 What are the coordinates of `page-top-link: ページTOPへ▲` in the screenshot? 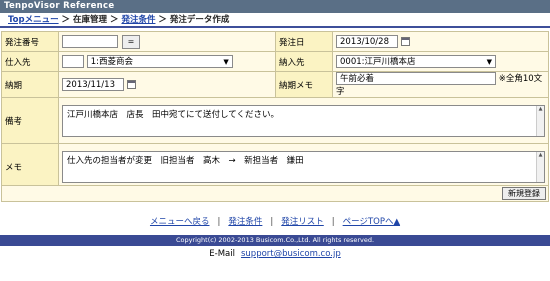 It's located at (371, 222).